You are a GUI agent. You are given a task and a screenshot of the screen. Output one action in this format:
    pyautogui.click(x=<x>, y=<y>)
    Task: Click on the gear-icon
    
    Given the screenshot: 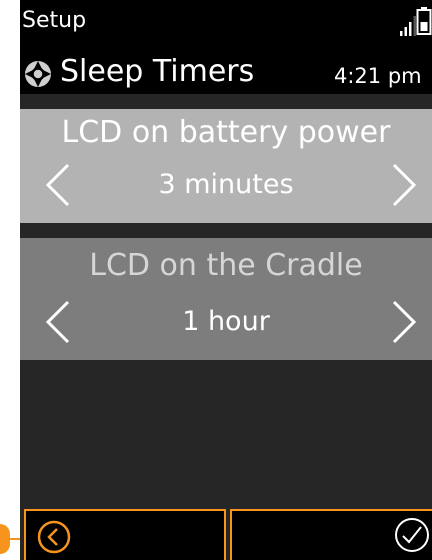 What is the action you would take?
    pyautogui.click(x=38, y=74)
    